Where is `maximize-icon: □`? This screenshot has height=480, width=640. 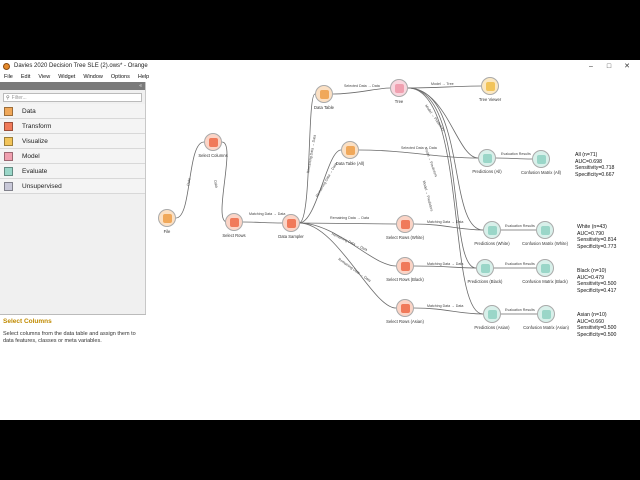
maximize-icon: □ is located at coordinates (609, 66).